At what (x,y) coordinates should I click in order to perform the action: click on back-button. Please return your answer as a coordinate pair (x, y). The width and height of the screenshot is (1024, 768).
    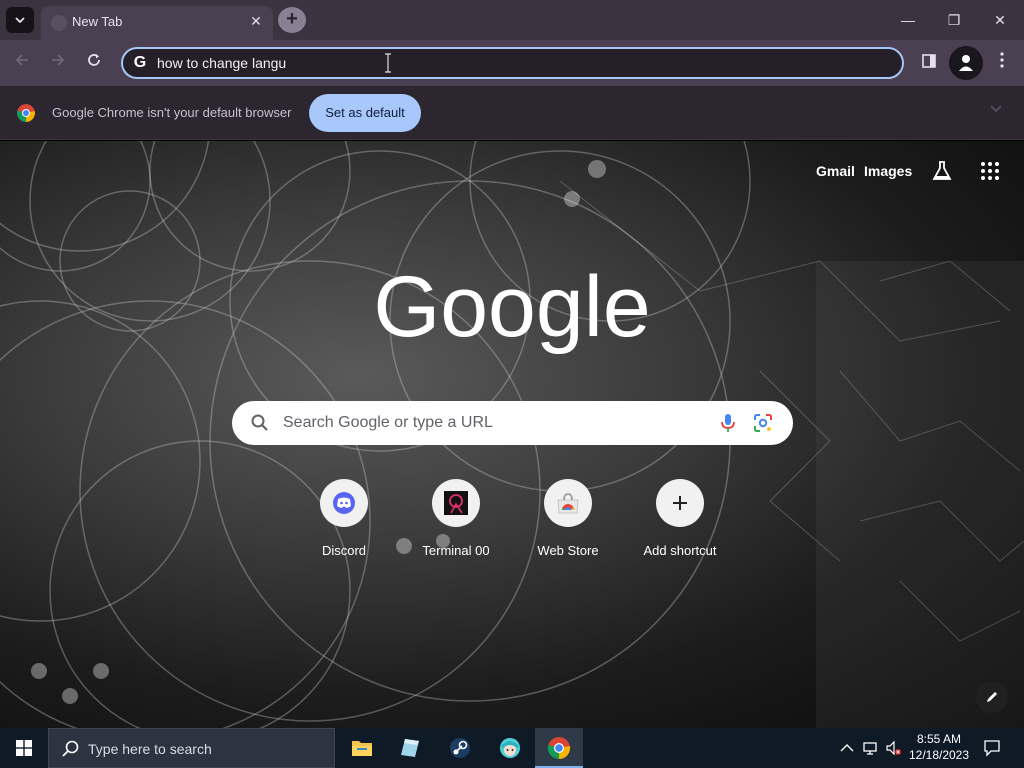
    Looking at the image, I should click on (22, 63).